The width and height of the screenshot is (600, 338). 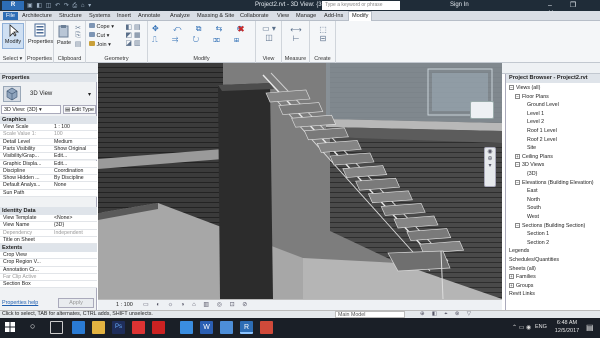 What do you see at coordinates (567, 331) in the screenshot?
I see `clock-date: 12/5/2017` at bounding box center [567, 331].